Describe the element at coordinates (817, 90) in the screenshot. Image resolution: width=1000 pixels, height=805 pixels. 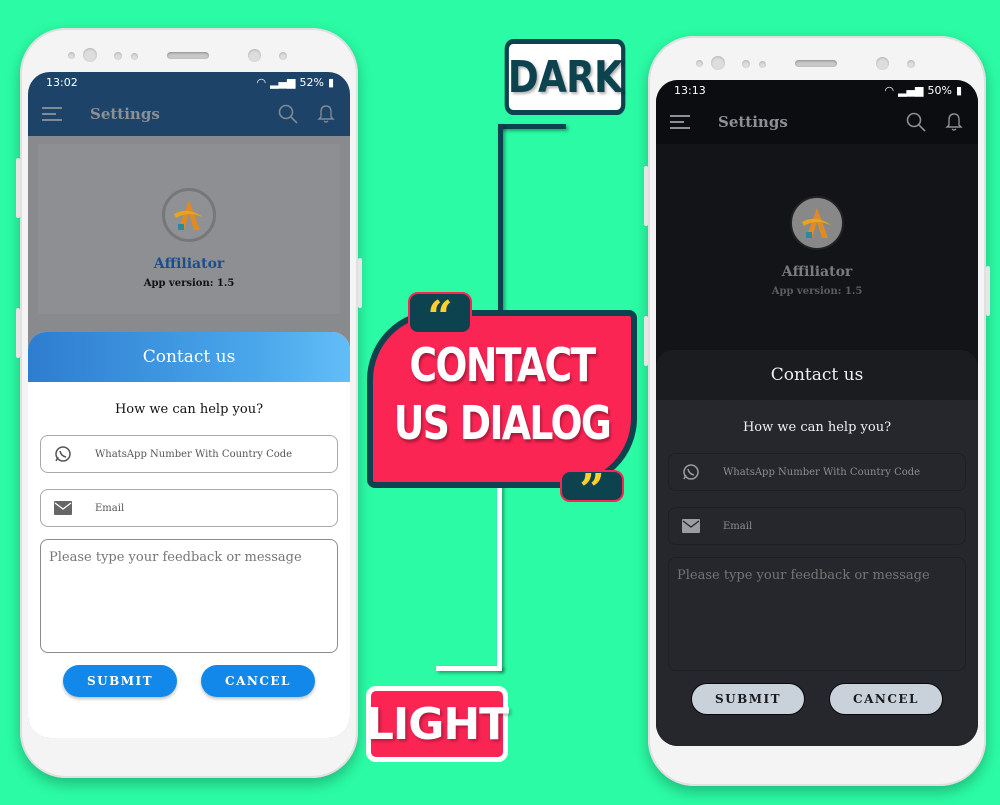
I see `status-bar: 13:13 ◠ ▂▄▆ 50% ▮` at that location.